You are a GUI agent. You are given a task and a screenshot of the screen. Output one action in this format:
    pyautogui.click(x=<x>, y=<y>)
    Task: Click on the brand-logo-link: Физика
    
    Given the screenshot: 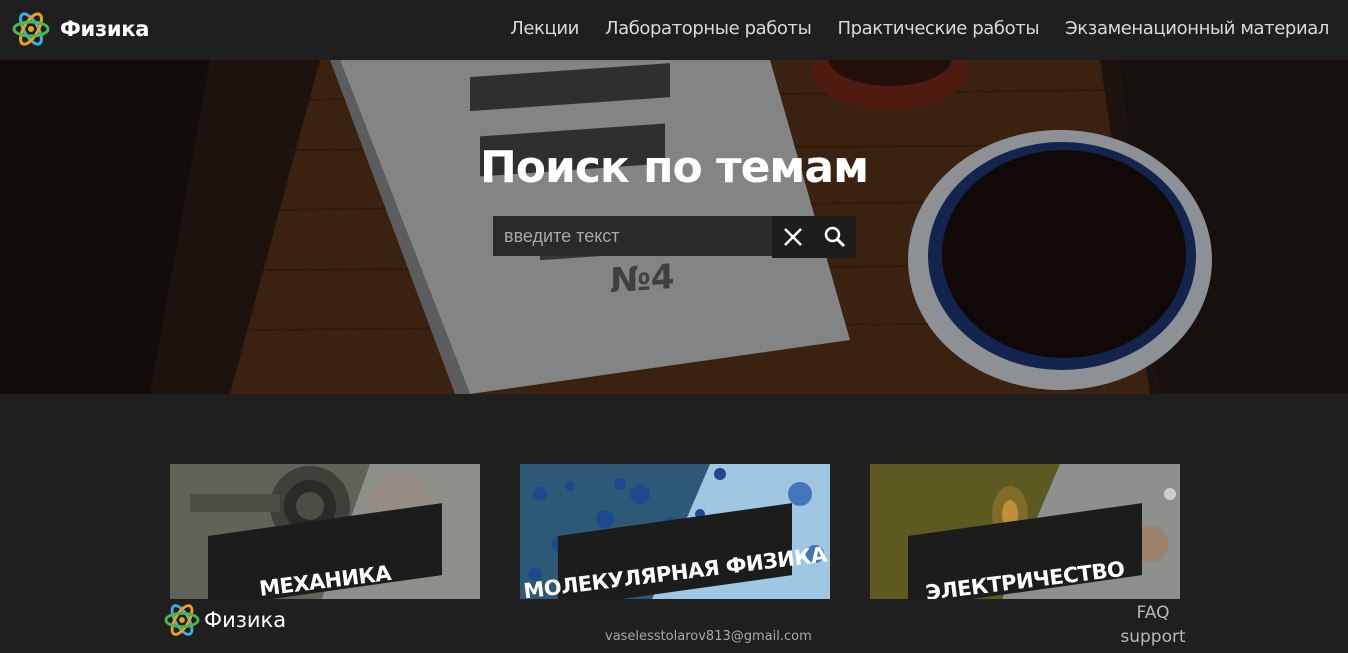 What is the action you would take?
    pyautogui.click(x=80, y=29)
    